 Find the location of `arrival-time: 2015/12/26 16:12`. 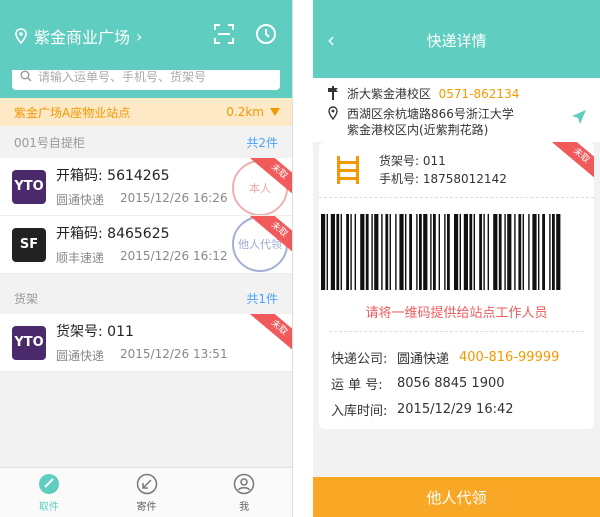

arrival-time: 2015/12/26 16:12 is located at coordinates (174, 256).